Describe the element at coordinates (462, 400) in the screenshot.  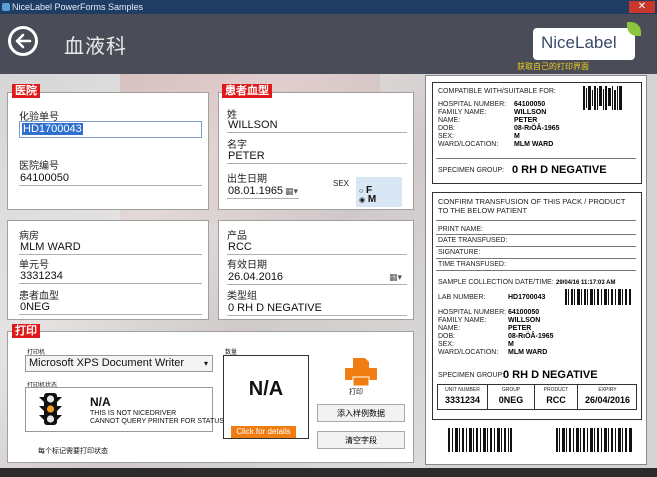
I see `table-cell-unit: 3331234` at that location.